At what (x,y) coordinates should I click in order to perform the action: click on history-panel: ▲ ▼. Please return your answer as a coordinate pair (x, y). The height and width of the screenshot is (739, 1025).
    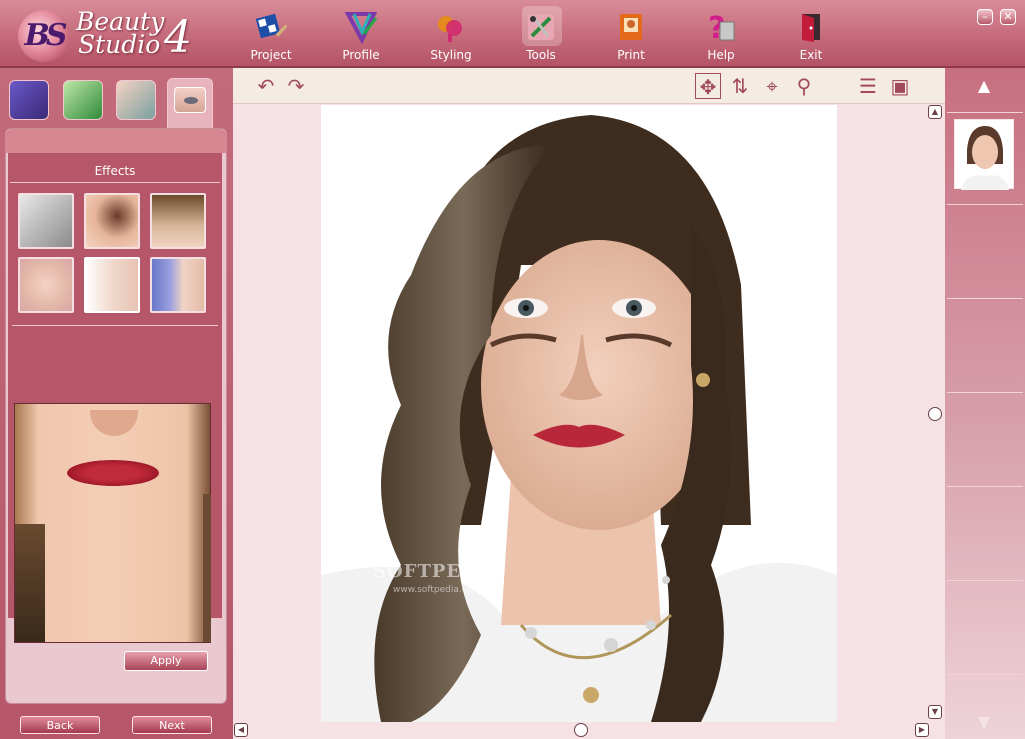
    Looking at the image, I should click on (985, 403).